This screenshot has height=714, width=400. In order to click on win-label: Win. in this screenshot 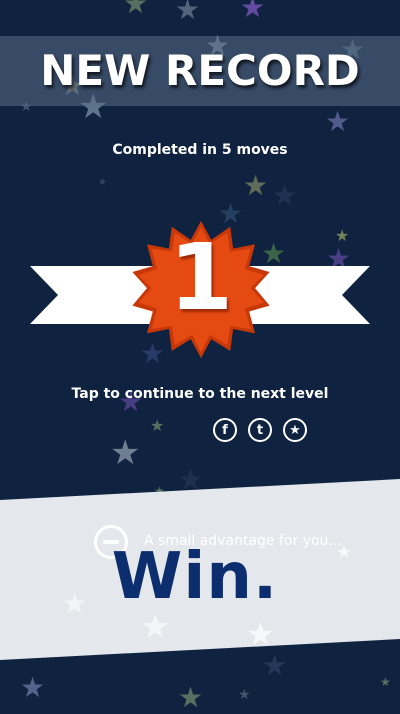, I will do `click(195, 577)`.